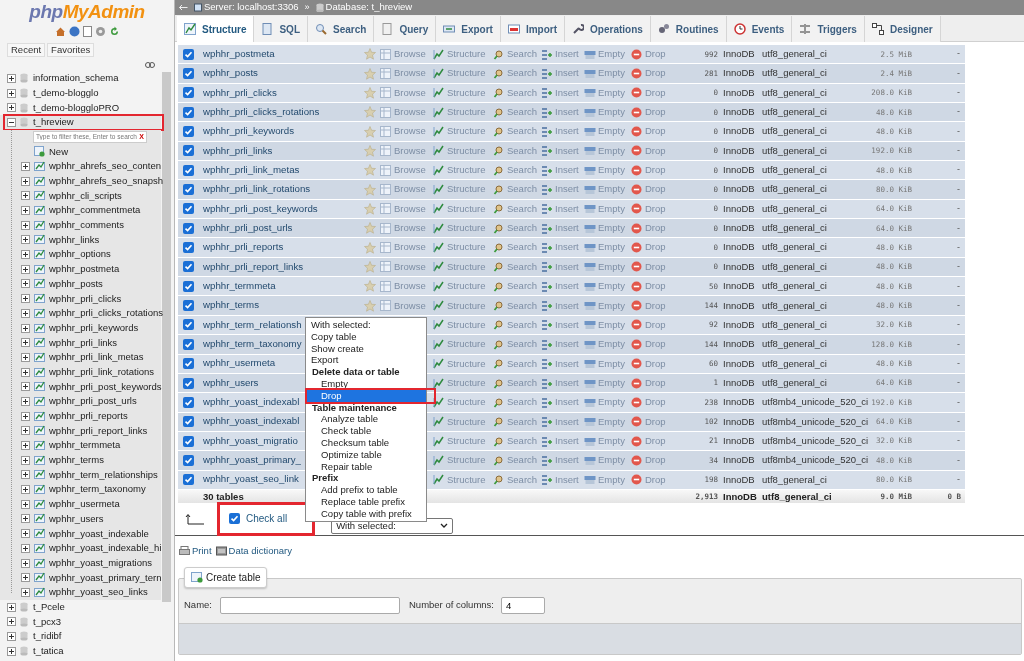  What do you see at coordinates (96, 357) in the screenshot?
I see `tree-item: wphhr_prli_link_metas` at bounding box center [96, 357].